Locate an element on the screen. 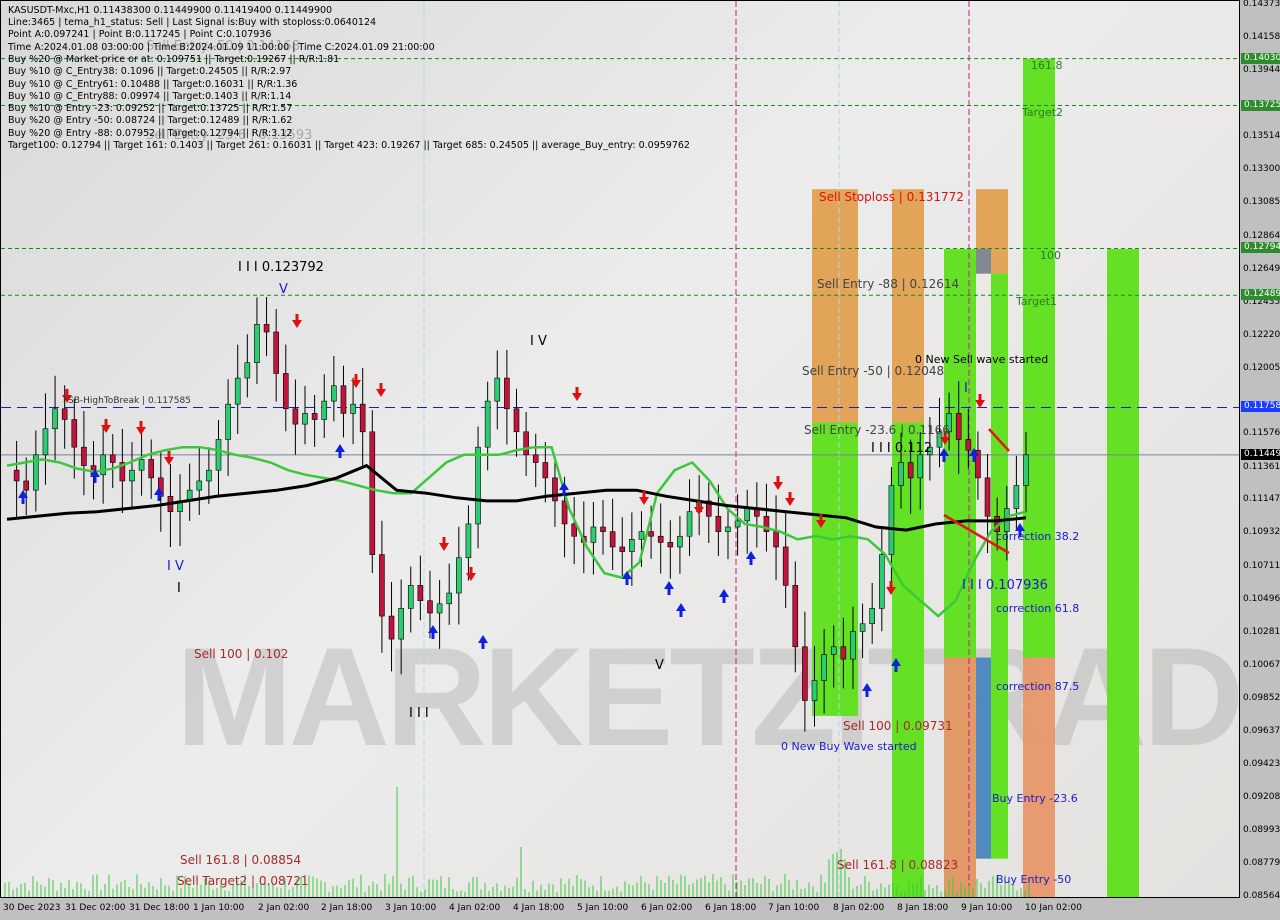 The width and height of the screenshot is (1280, 920). chart-annotation: Sell Entry -23.6 | 0.1166 is located at coordinates (877, 430).